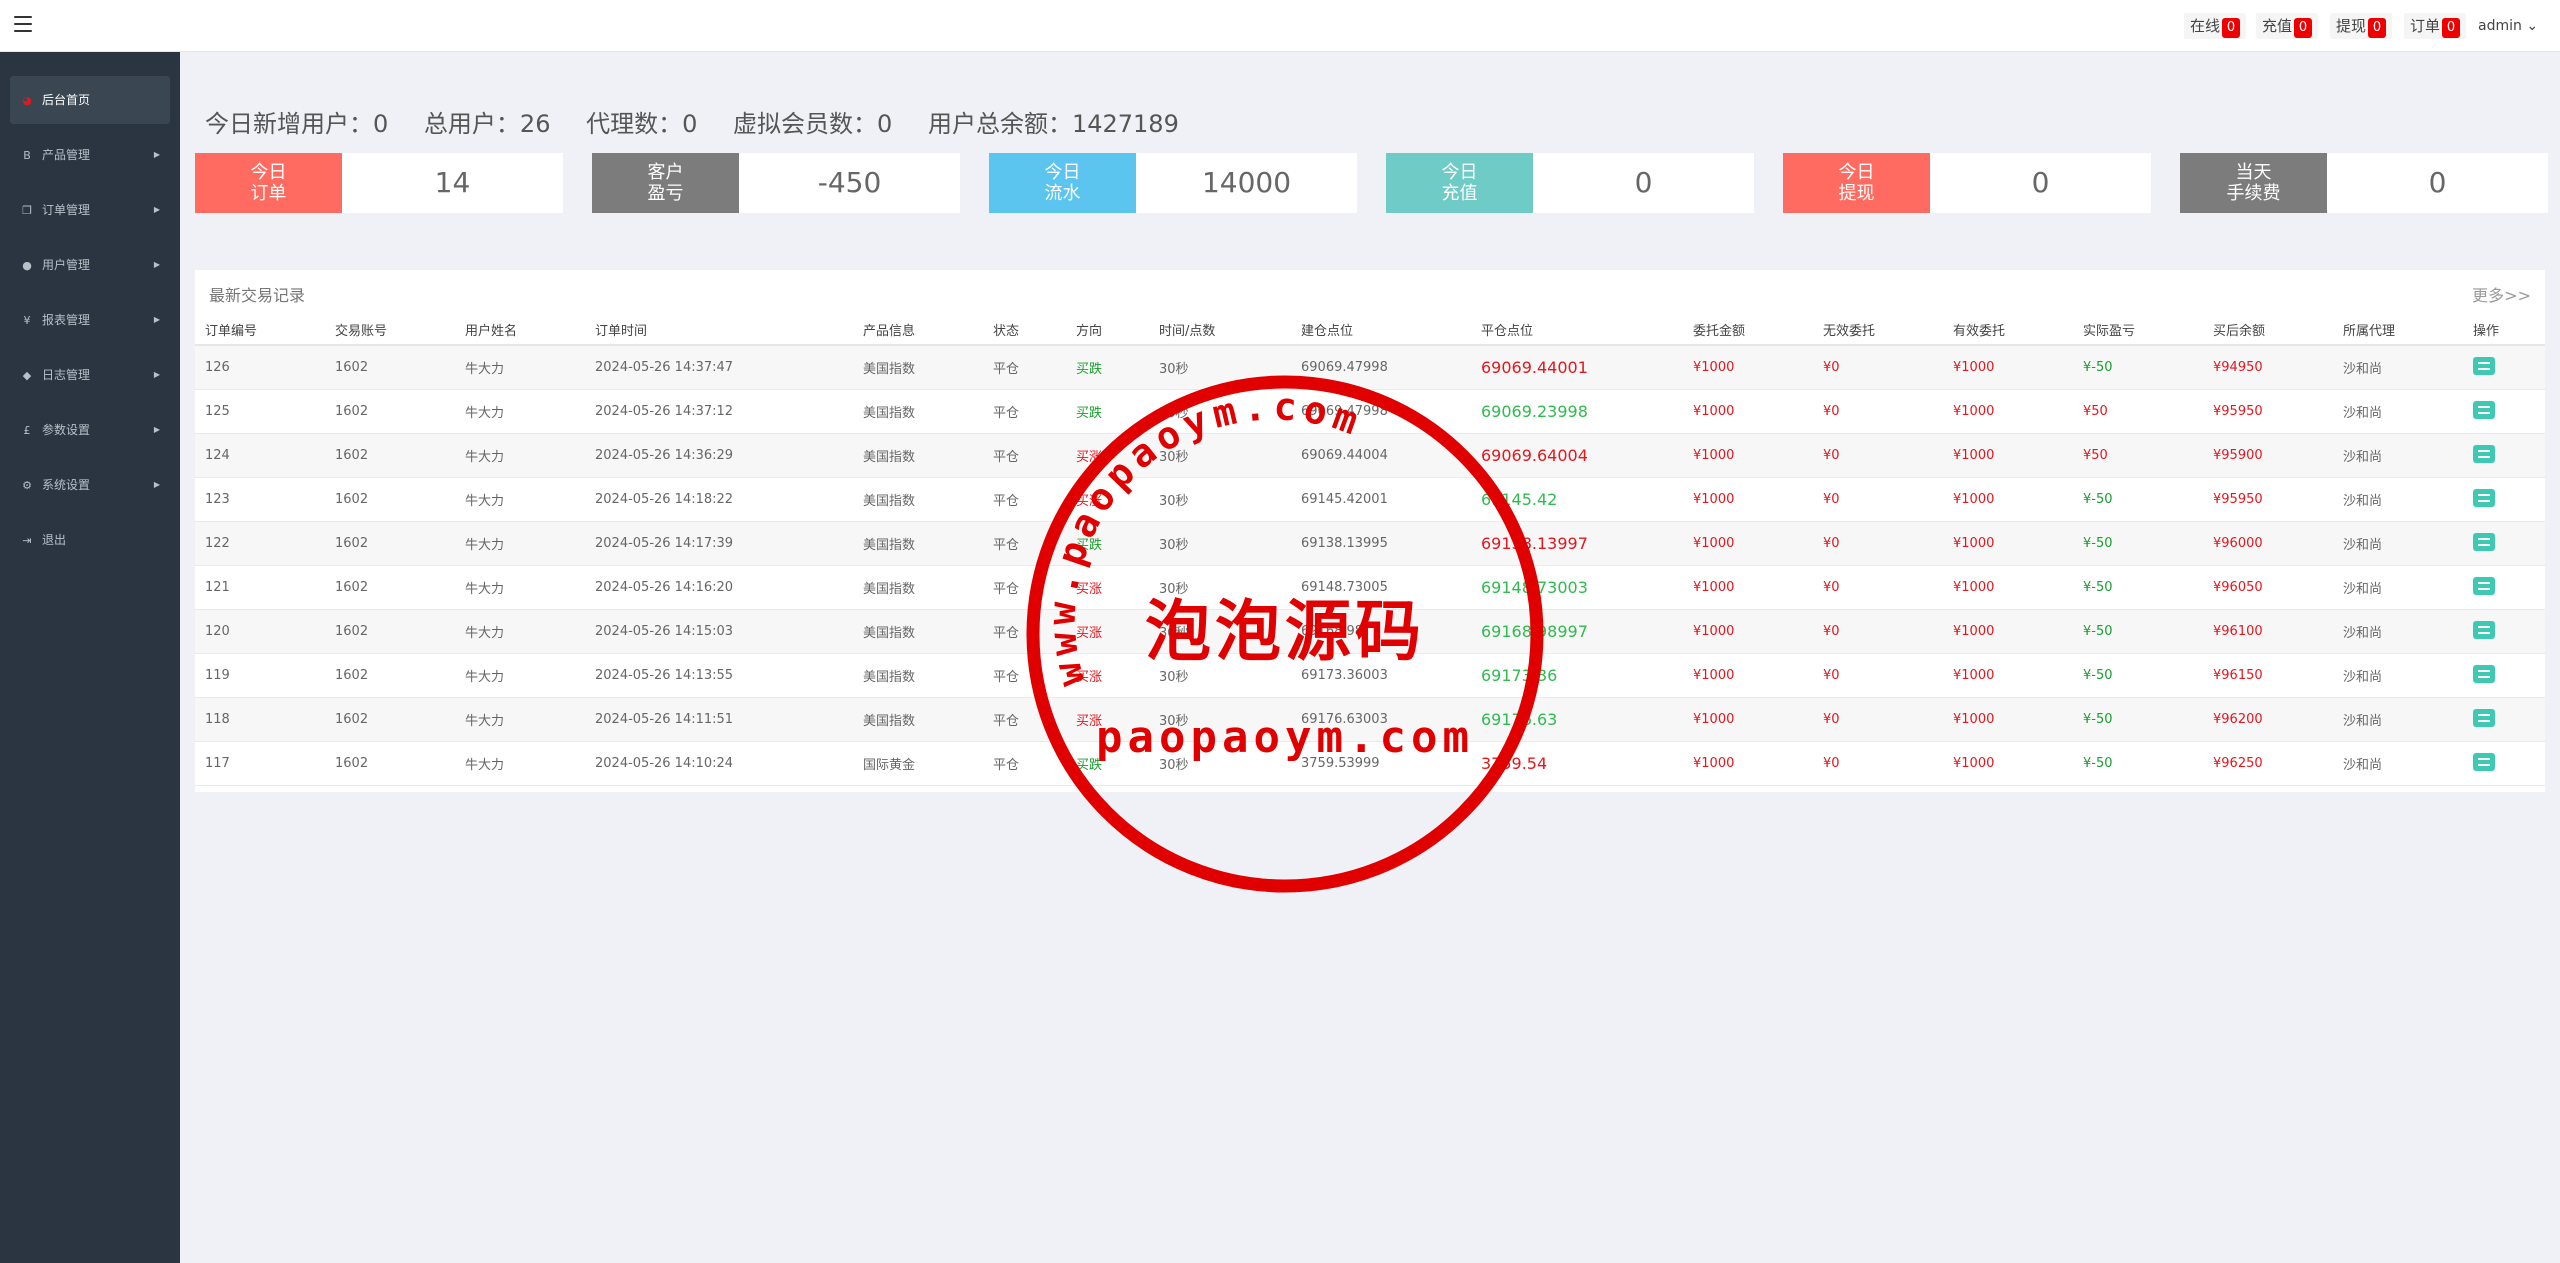 The width and height of the screenshot is (2560, 1263). Describe the element at coordinates (90, 100) in the screenshot. I see `sidebar-item-dashboard: ◕ 后台首页` at that location.